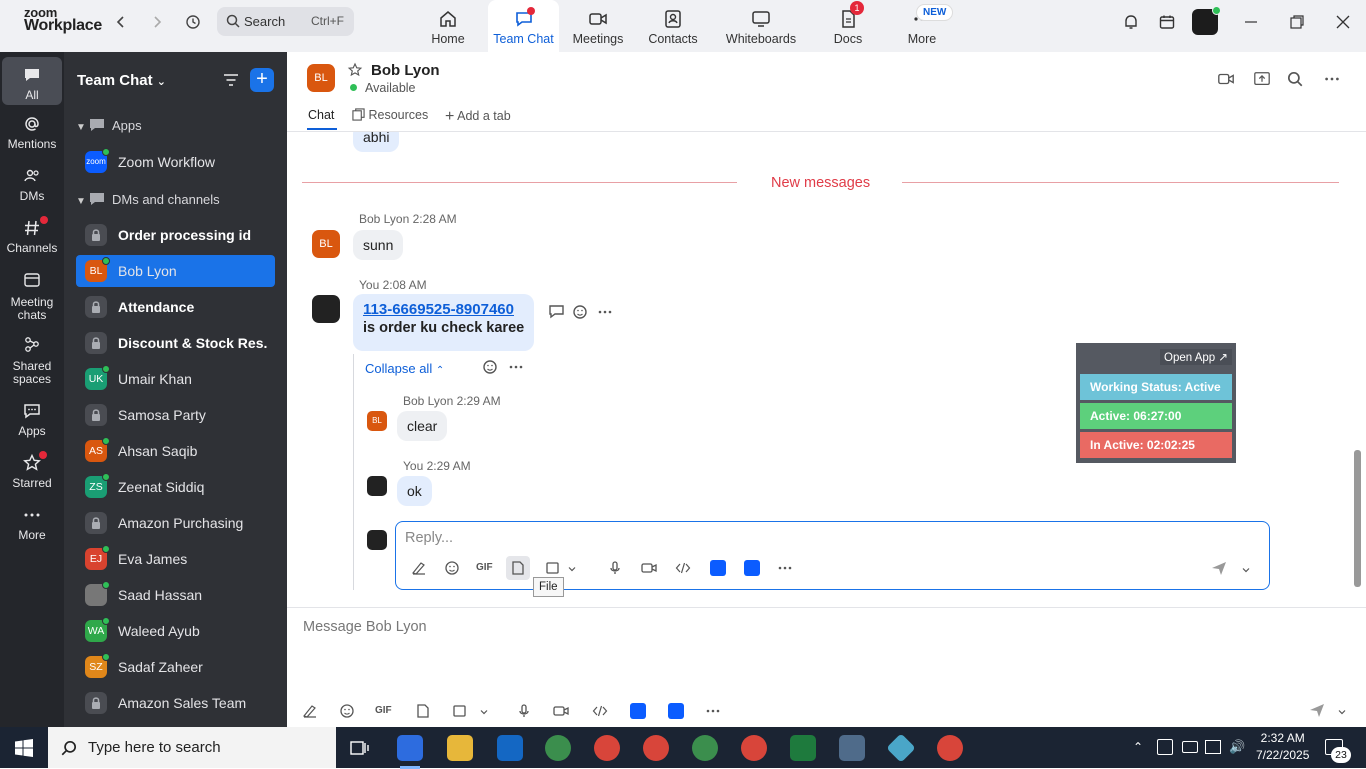  Describe the element at coordinates (175, 162) in the screenshot. I see `sidebar-item: zoom Zoom Workflow` at that location.